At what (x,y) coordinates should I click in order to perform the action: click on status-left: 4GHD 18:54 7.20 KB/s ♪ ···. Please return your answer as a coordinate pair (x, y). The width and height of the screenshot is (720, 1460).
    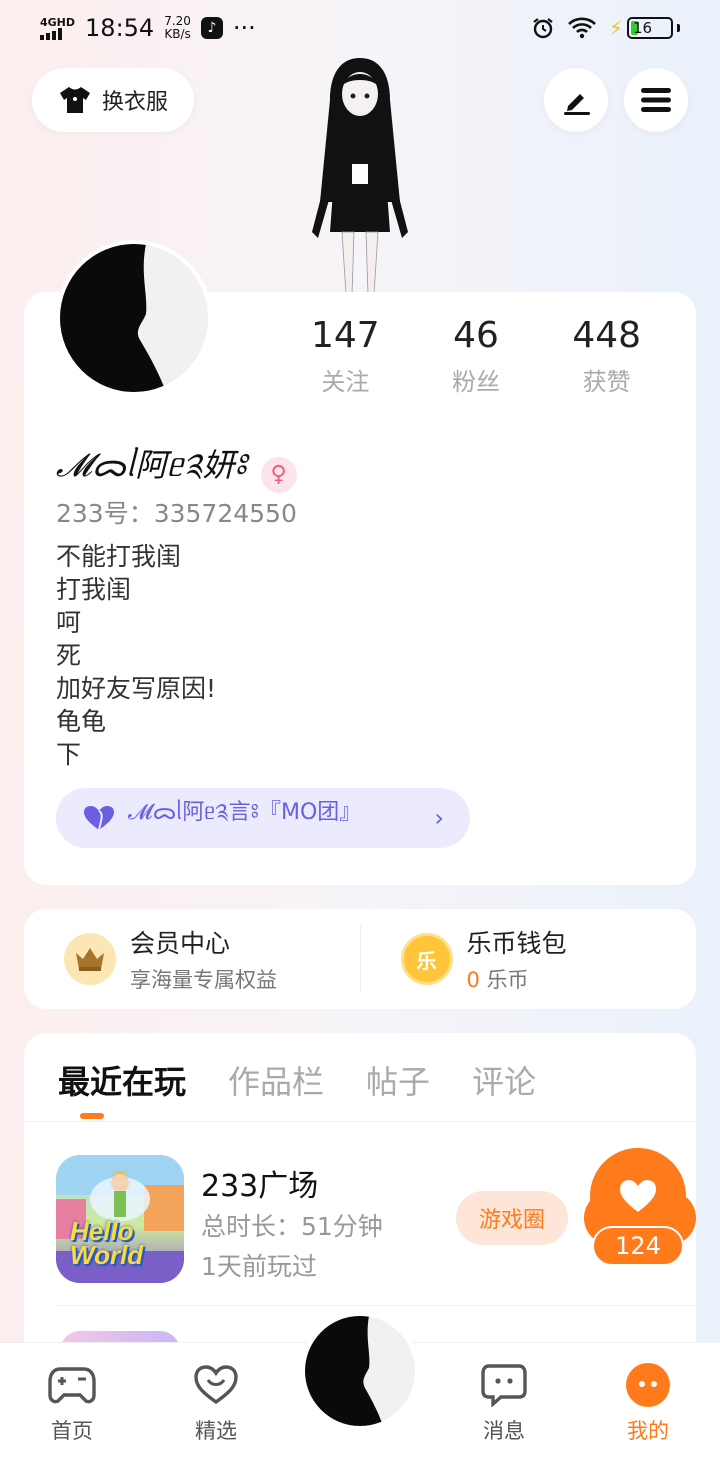
    Looking at the image, I should click on (148, 28).